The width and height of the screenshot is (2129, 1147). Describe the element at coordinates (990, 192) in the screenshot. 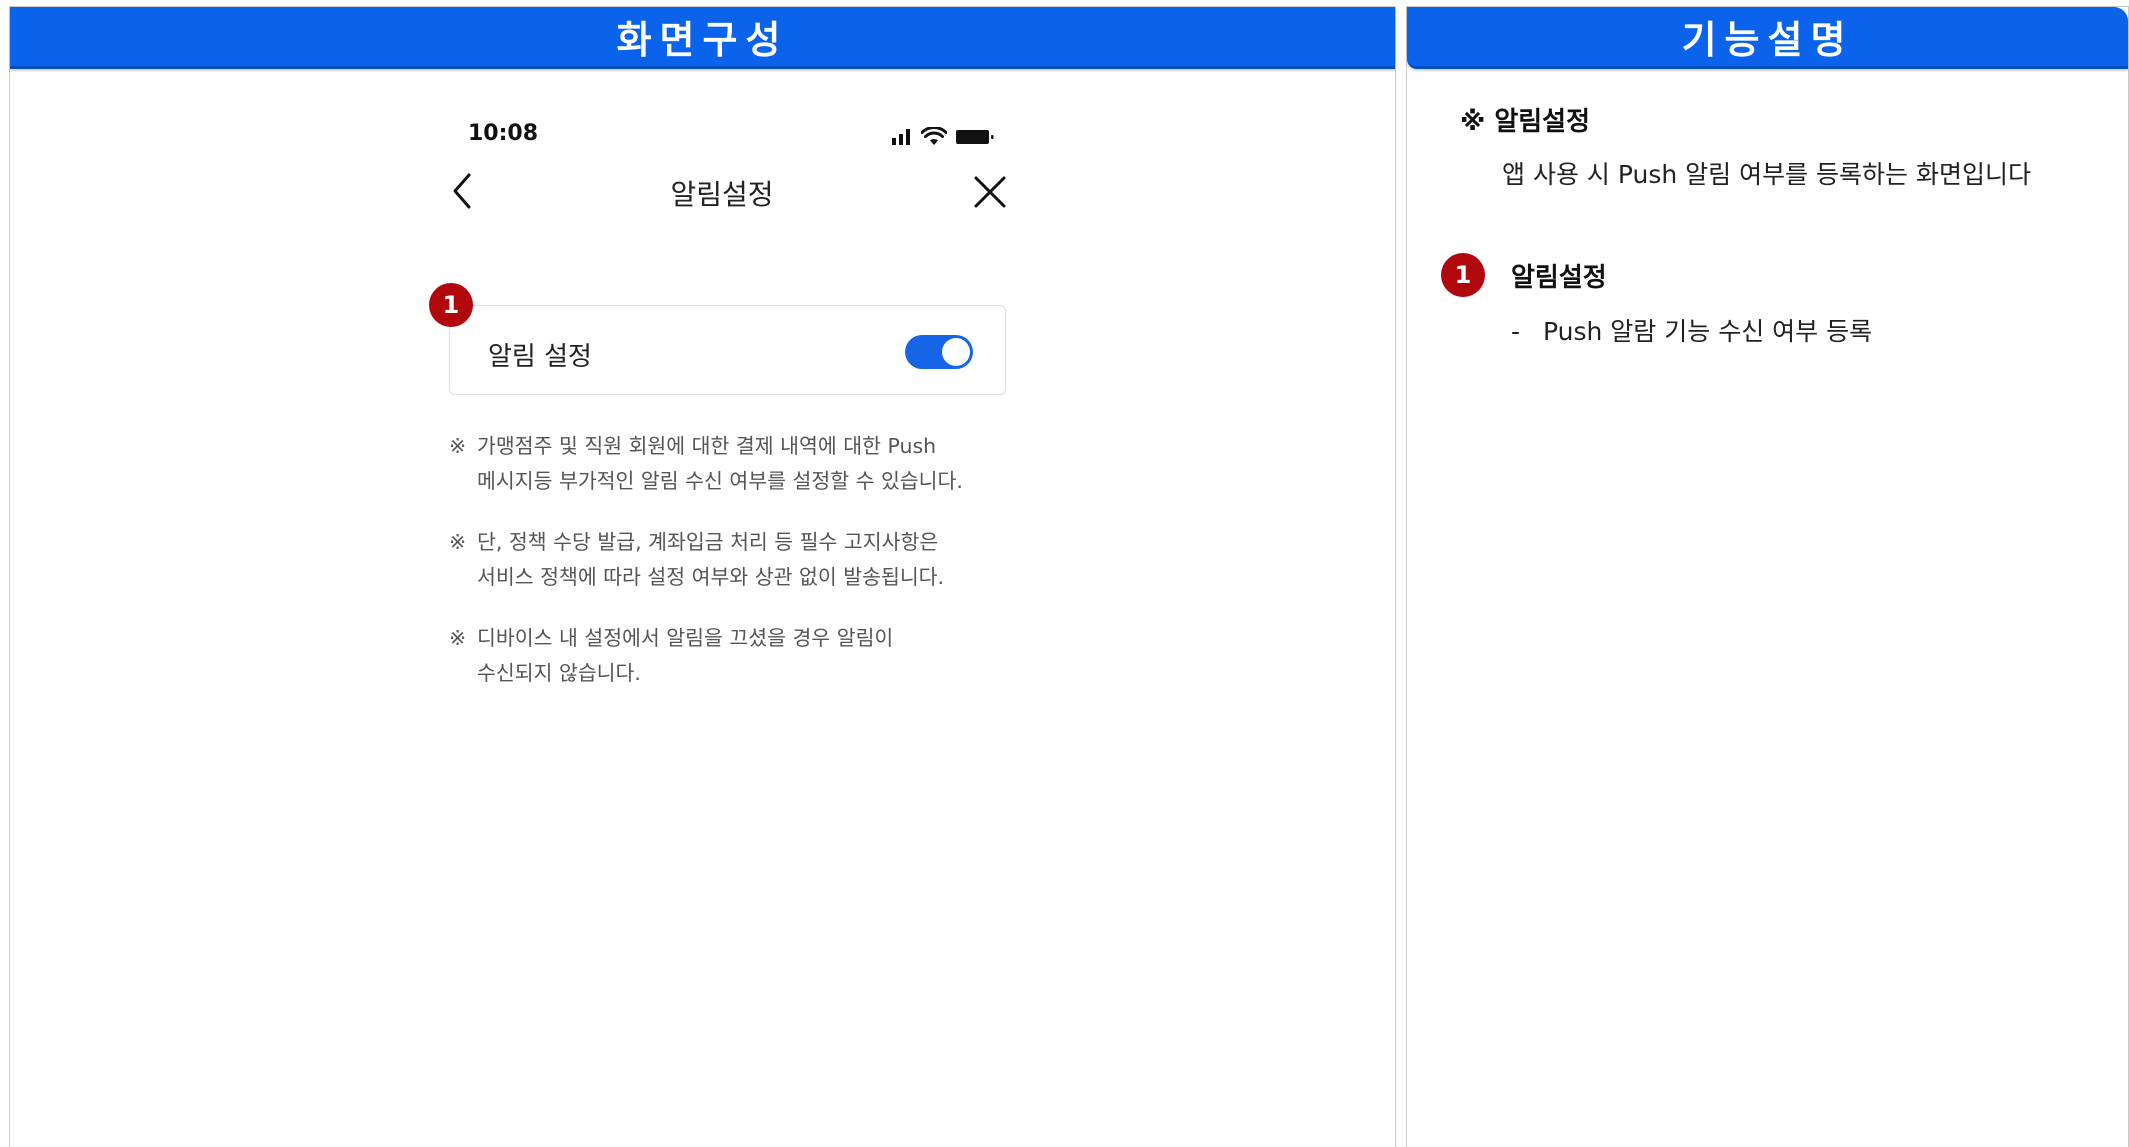

I see `close-icon` at that location.